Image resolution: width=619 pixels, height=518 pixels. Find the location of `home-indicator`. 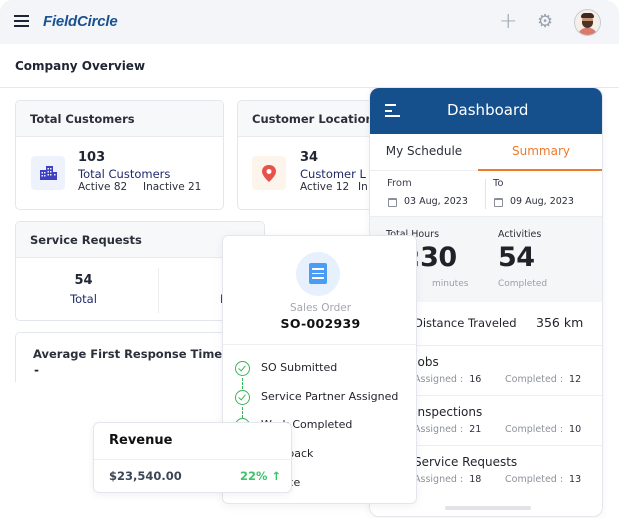

home-indicator is located at coordinates (488, 508).